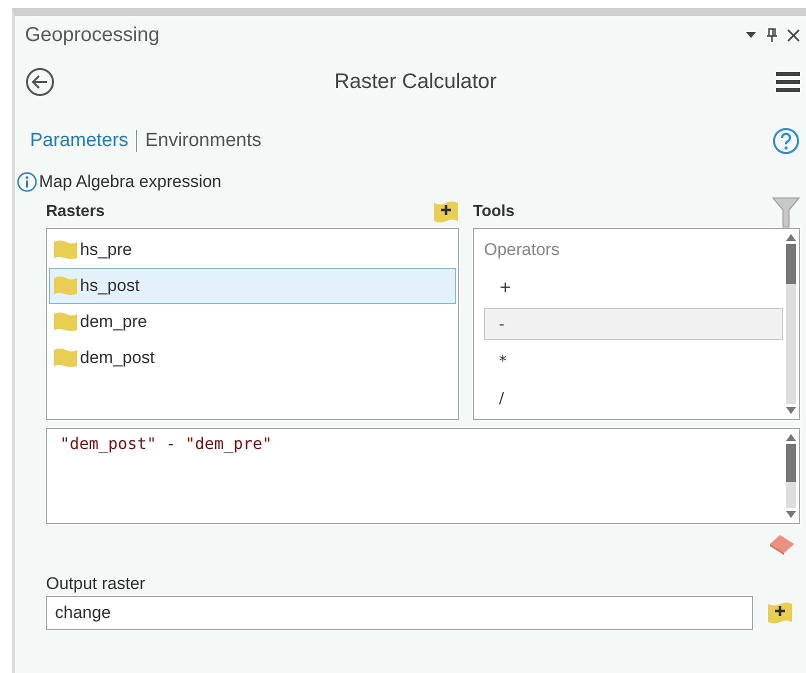 This screenshot has width=806, height=673. What do you see at coordinates (633, 398) in the screenshot?
I see `operator-list-item: /` at bounding box center [633, 398].